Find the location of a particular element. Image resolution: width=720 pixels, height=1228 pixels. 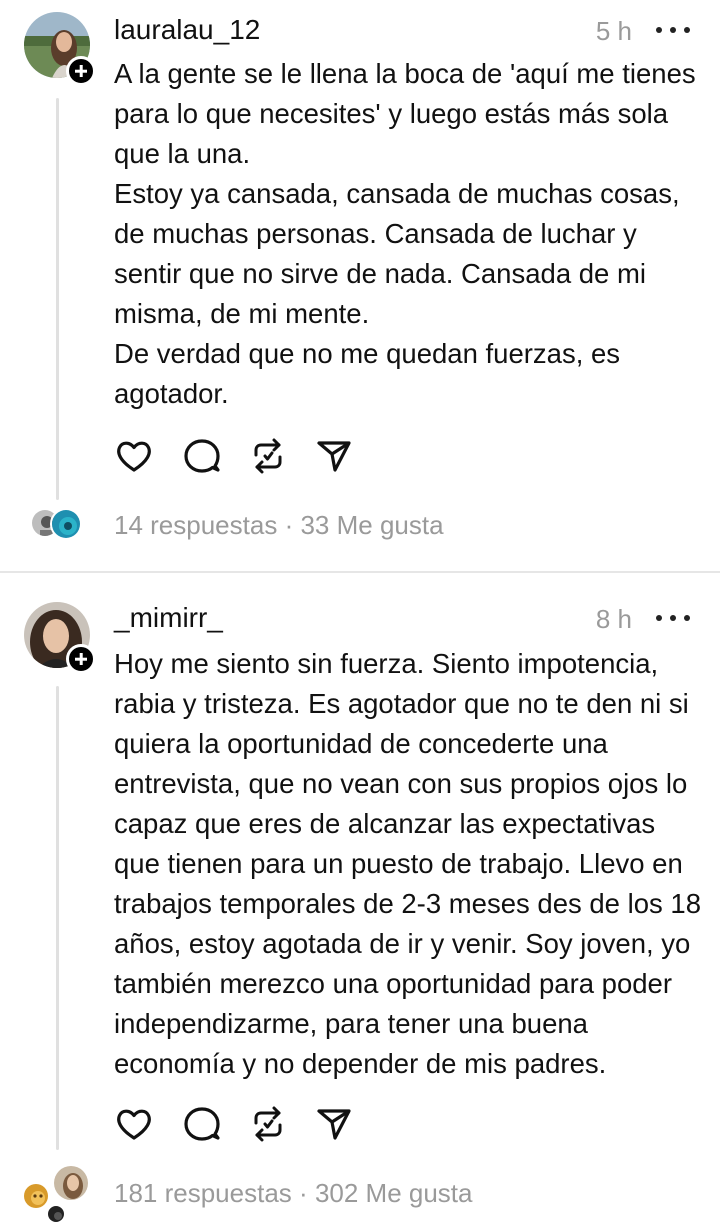

username: _mimirr_ is located at coordinates (168, 618).